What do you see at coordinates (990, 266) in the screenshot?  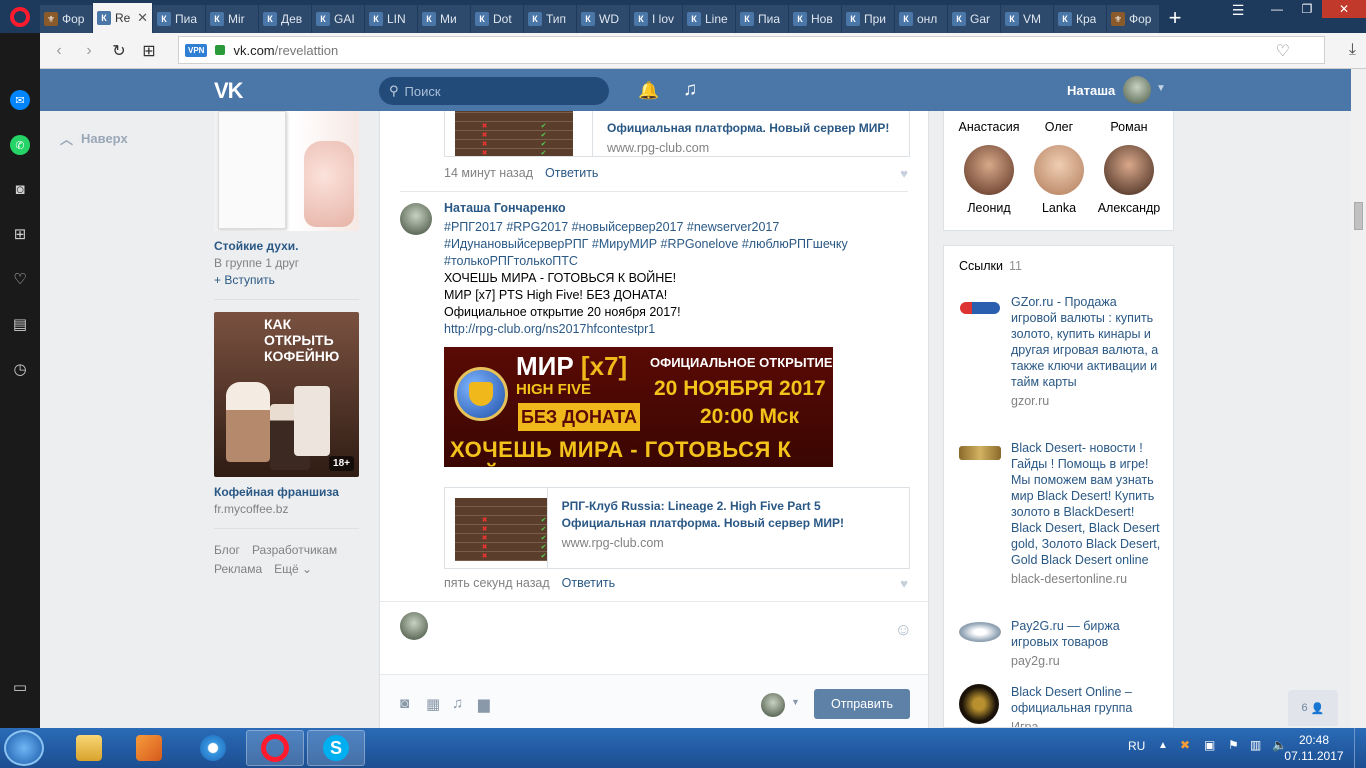 I see `links-header: Ссылки 11` at bounding box center [990, 266].